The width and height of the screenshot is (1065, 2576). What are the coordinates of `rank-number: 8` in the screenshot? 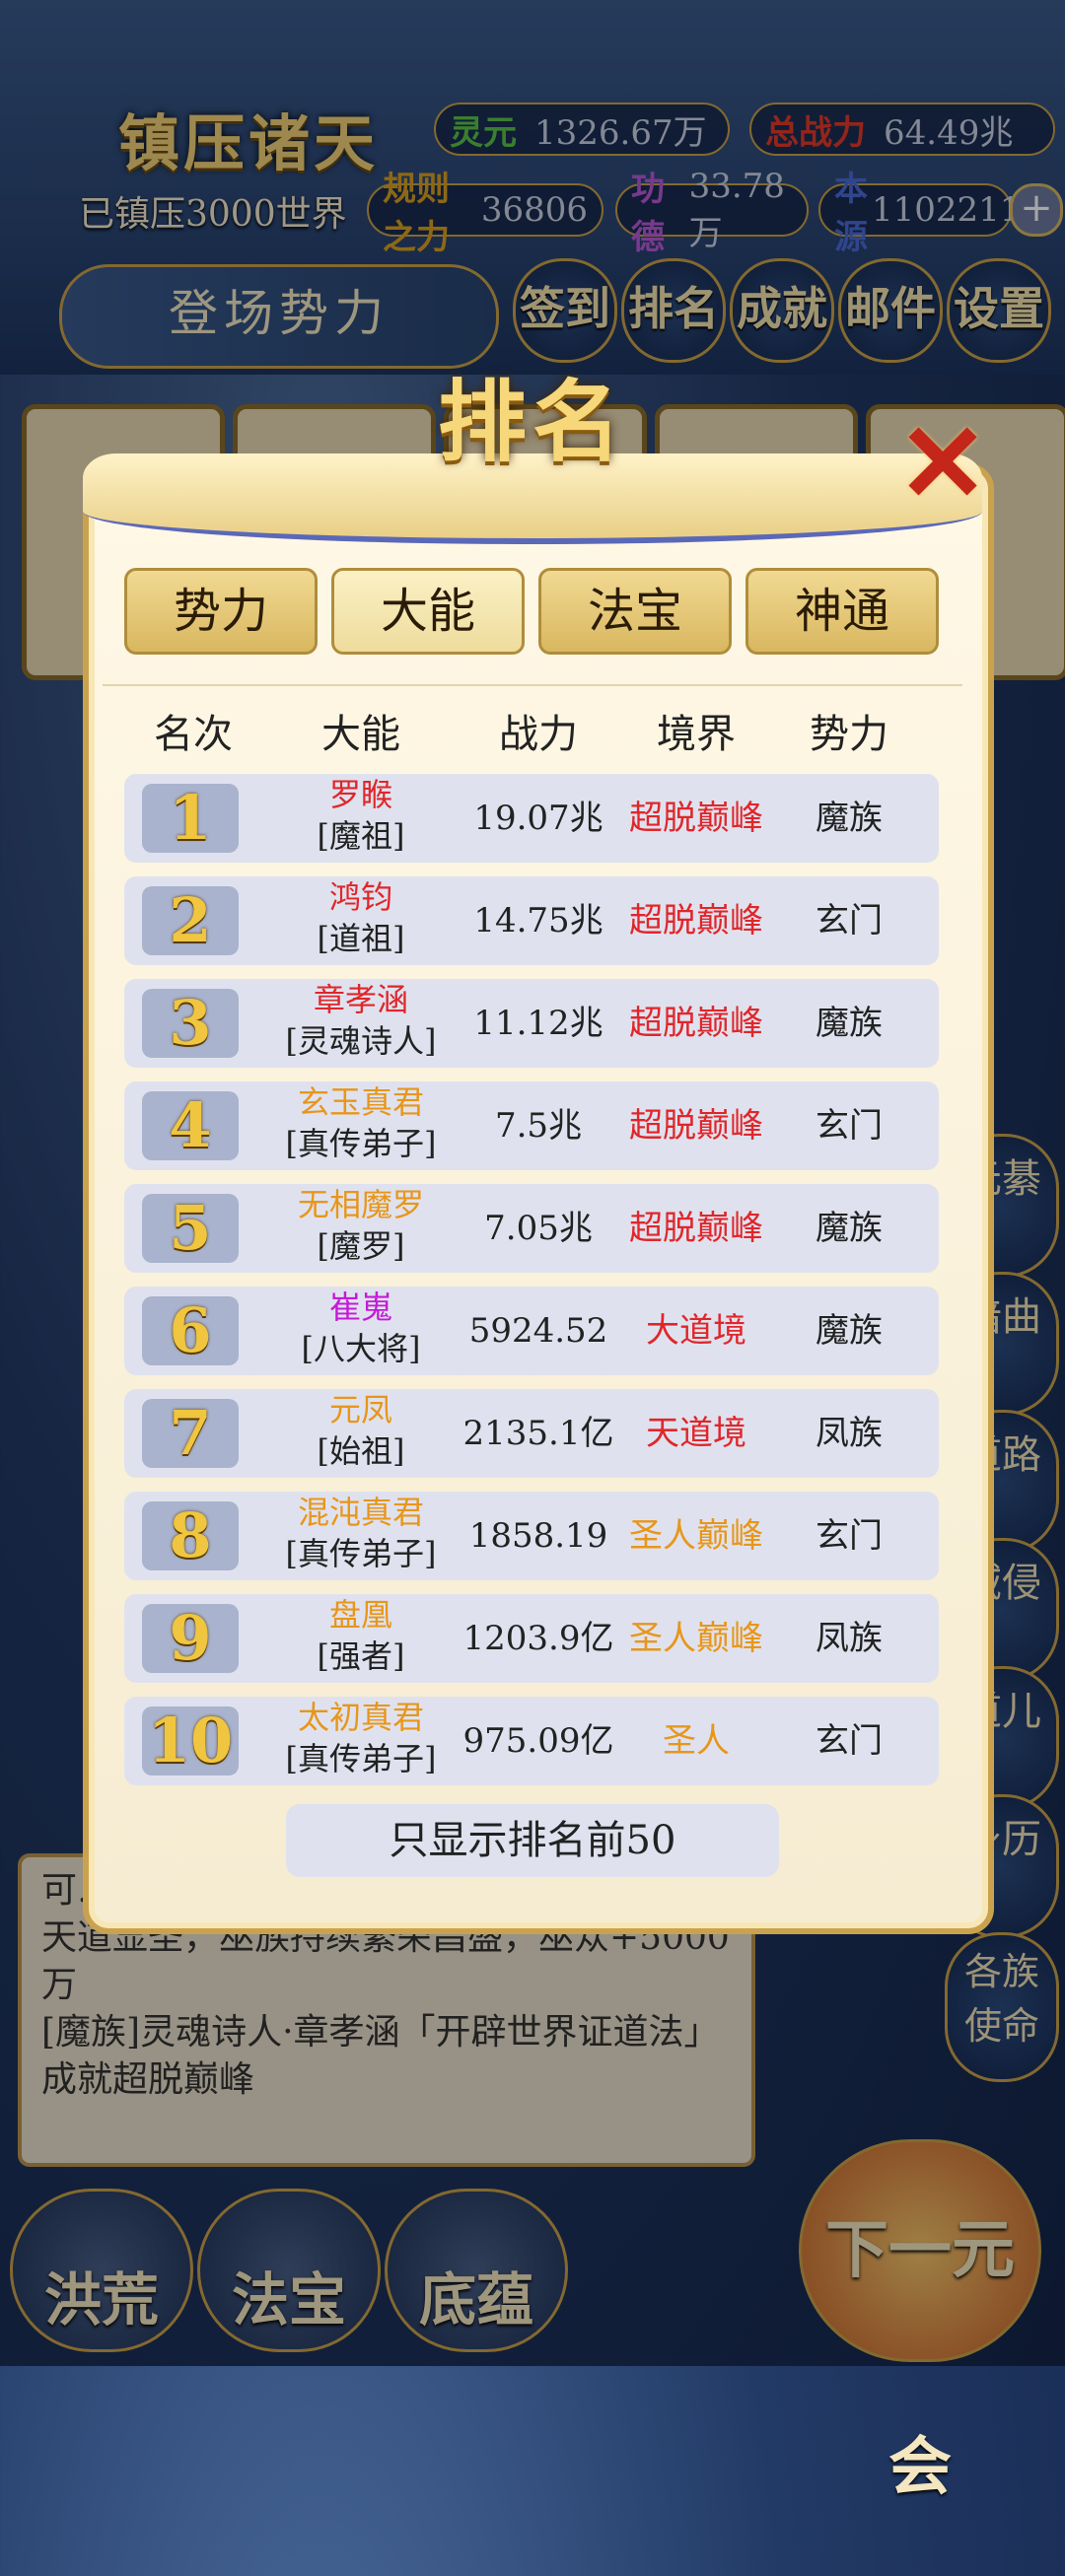 It's located at (190, 1536).